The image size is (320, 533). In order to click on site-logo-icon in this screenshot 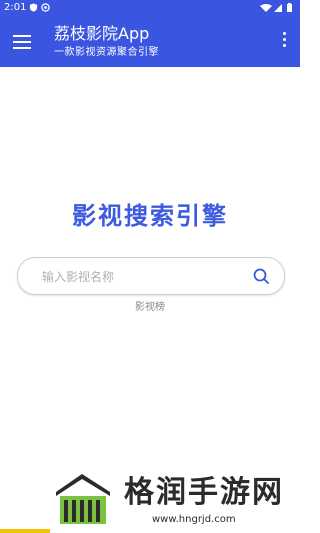, I will do `click(83, 499)`.